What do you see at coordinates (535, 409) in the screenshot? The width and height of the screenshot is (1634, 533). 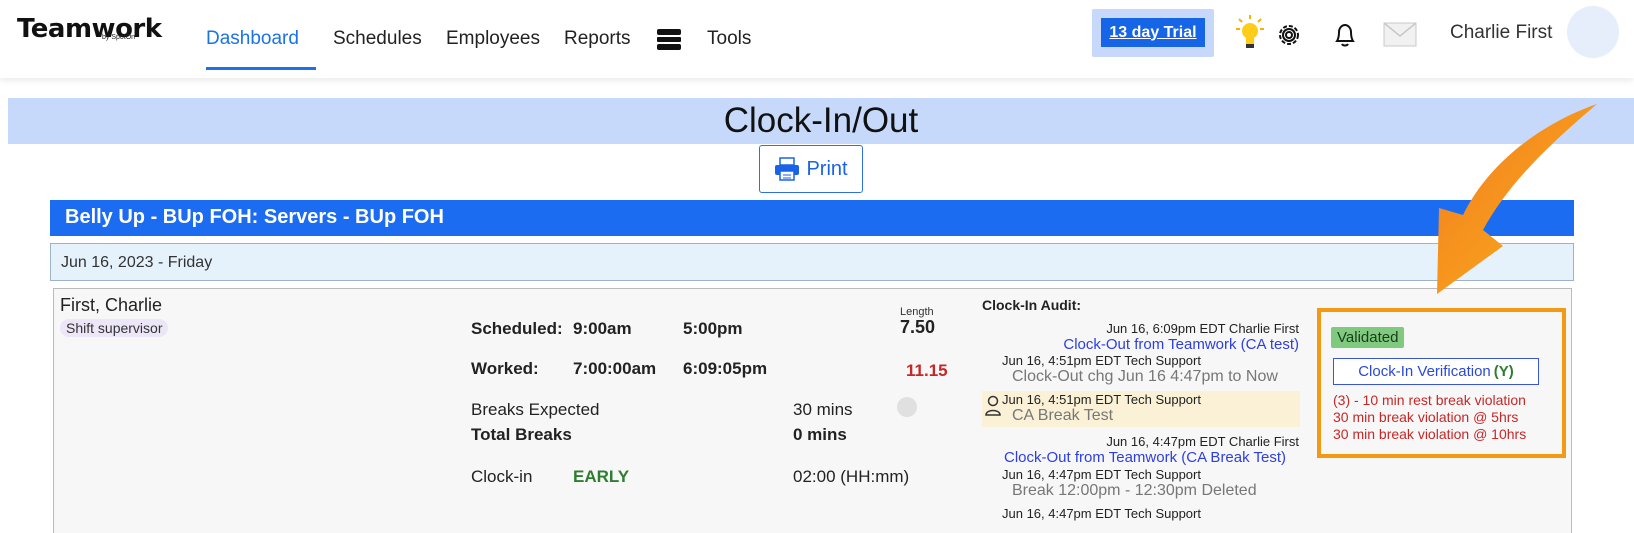 I see `breaks-expected-label: Breaks Expected` at bounding box center [535, 409].